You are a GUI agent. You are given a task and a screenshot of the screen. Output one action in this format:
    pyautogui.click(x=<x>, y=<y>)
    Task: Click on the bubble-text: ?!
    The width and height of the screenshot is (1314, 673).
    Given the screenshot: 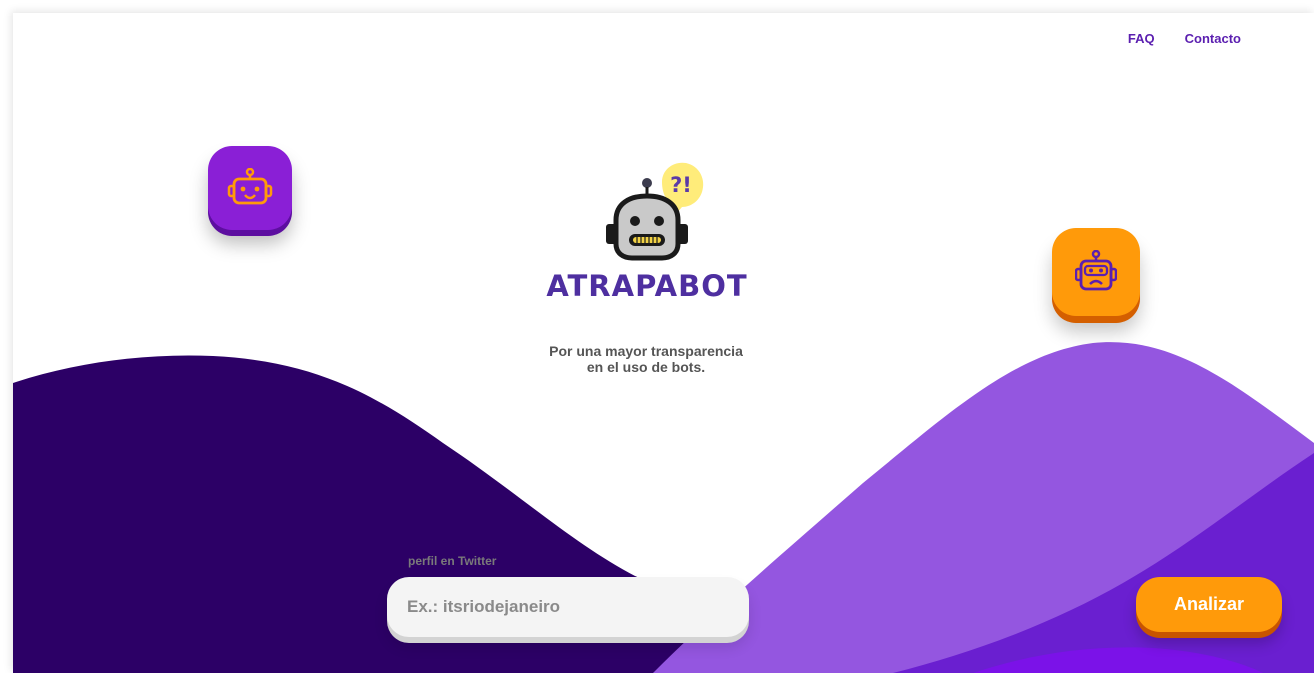 What is the action you would take?
    pyautogui.click(x=681, y=185)
    